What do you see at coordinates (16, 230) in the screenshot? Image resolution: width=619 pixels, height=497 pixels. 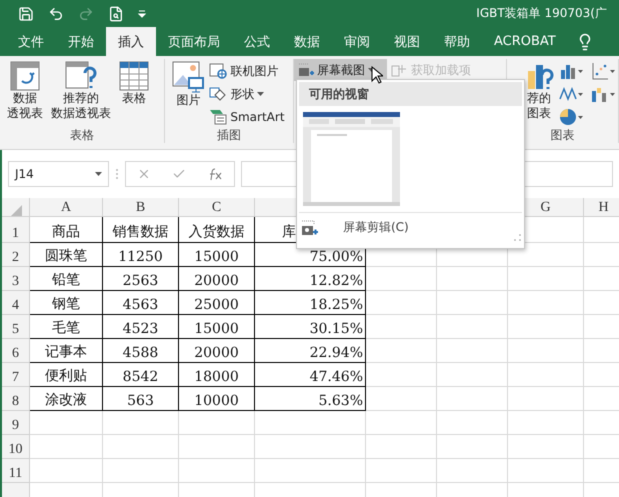 I see `row-header: 1` at bounding box center [16, 230].